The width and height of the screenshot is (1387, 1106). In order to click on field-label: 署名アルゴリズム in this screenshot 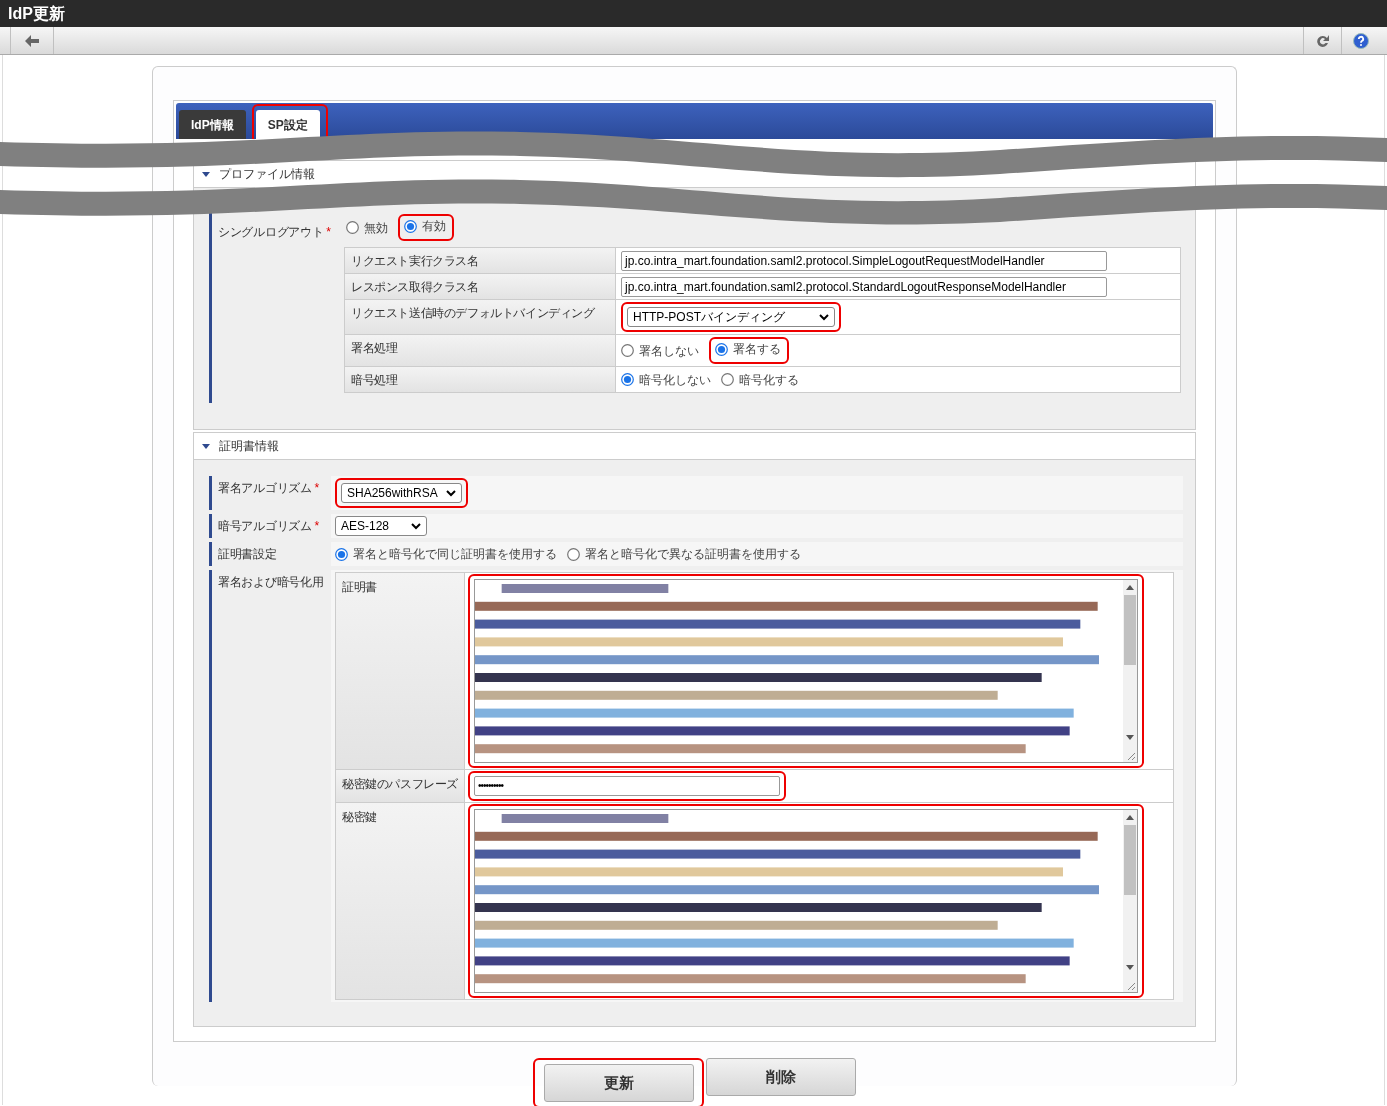, I will do `click(265, 488)`.